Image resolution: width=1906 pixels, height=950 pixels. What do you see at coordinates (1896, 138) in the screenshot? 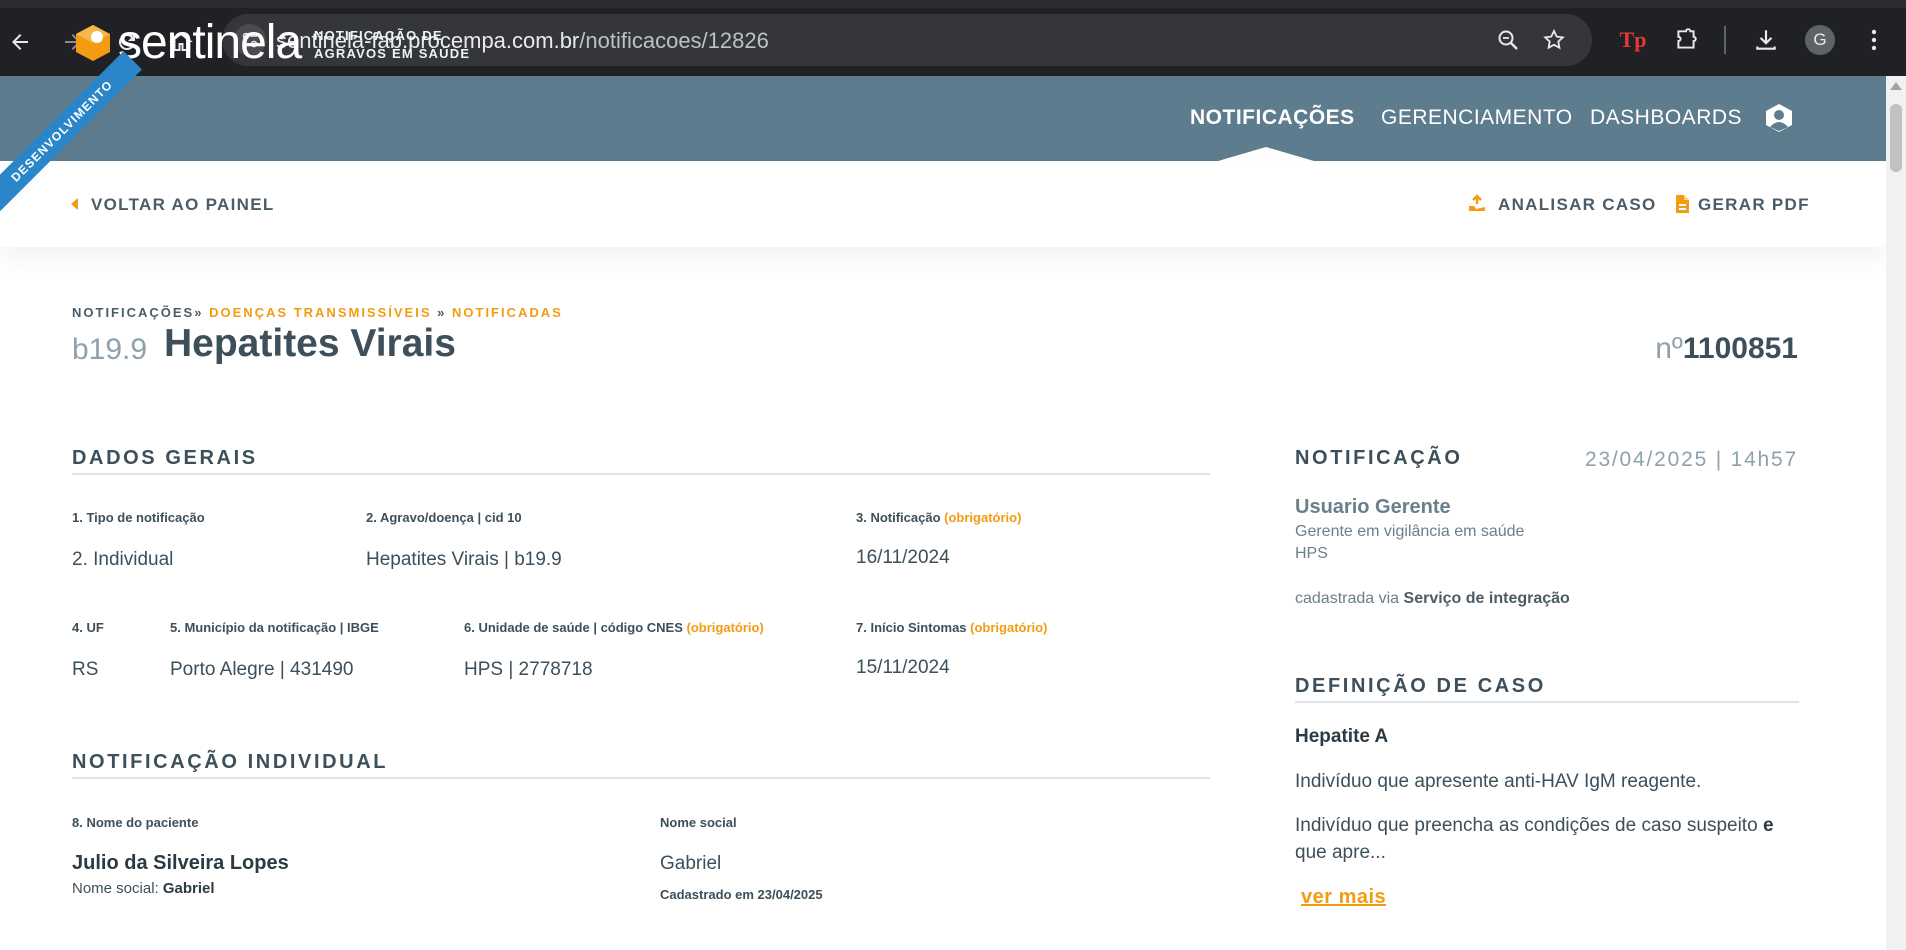
I see `scrollbar-thumb` at bounding box center [1896, 138].